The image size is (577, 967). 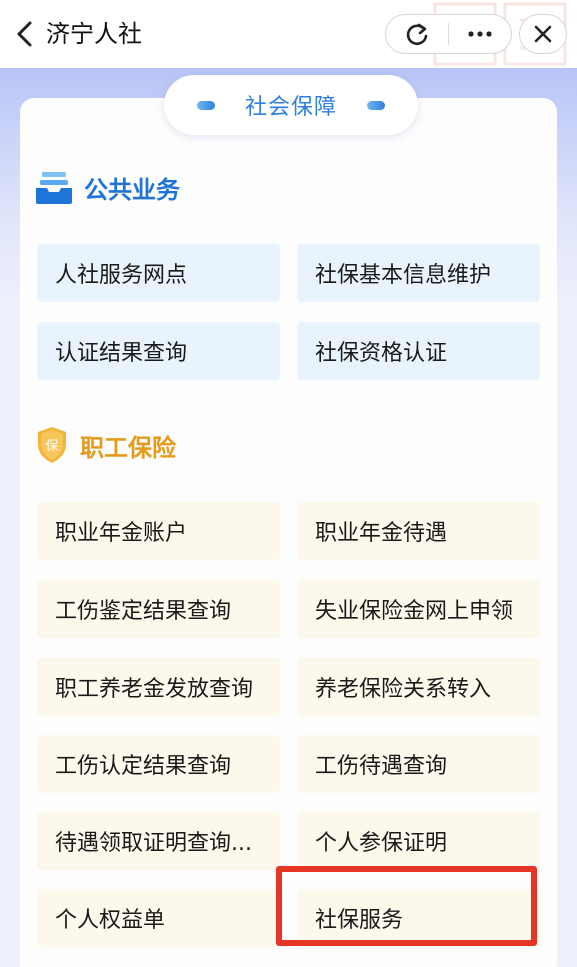 I want to click on tile-label: 人社服务网点, so click(x=121, y=275).